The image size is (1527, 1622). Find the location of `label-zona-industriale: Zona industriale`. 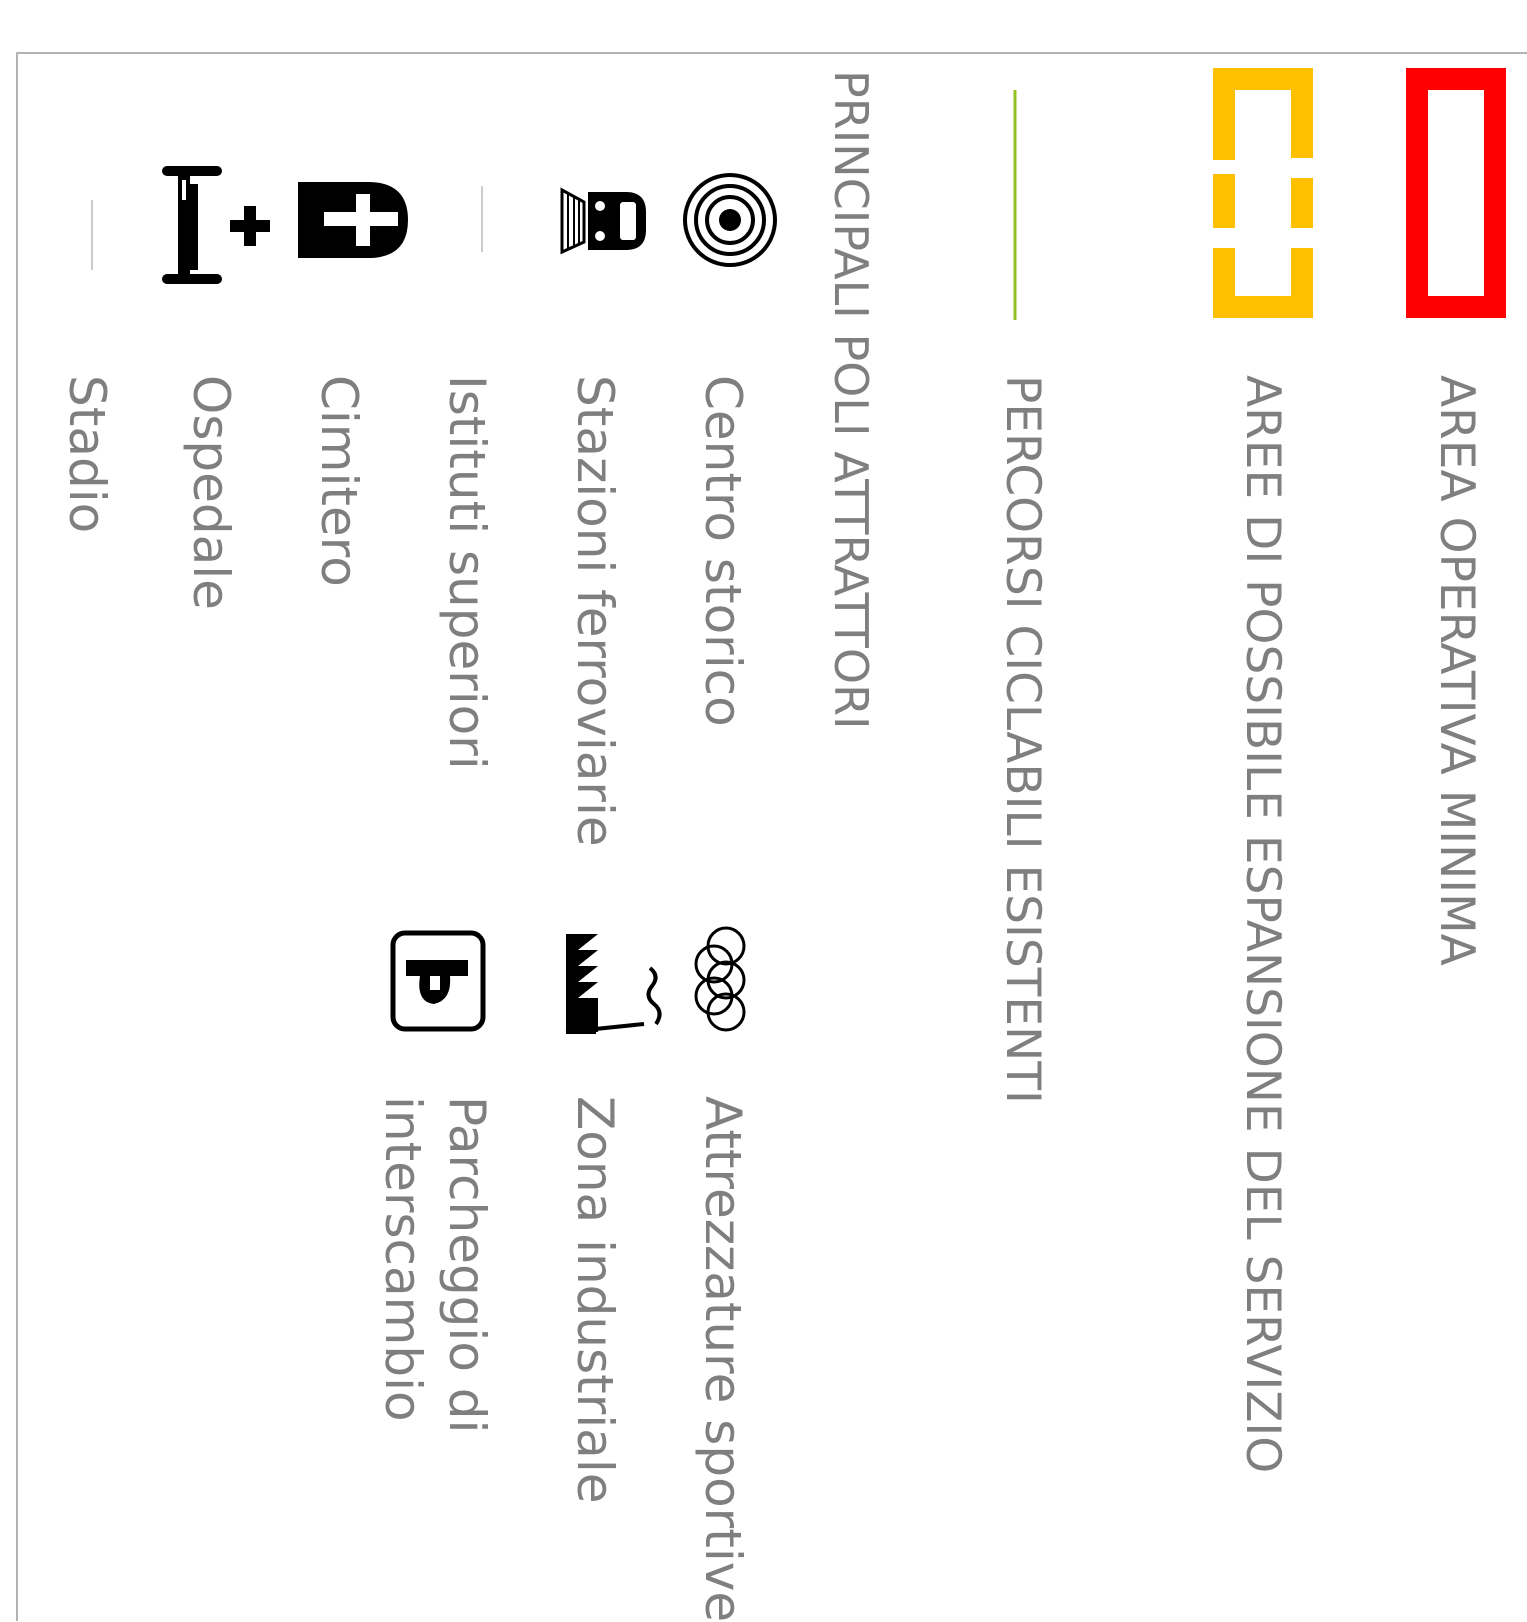

label-zona-industriale: Zona industriale is located at coordinates (595, 1300).